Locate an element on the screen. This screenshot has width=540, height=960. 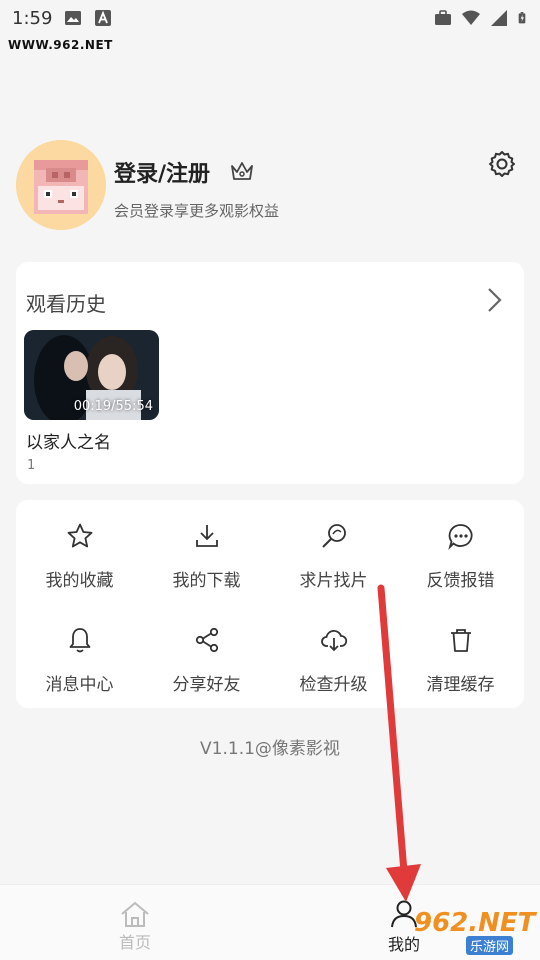
menu-downloads: 我的下载 is located at coordinates (206, 552).